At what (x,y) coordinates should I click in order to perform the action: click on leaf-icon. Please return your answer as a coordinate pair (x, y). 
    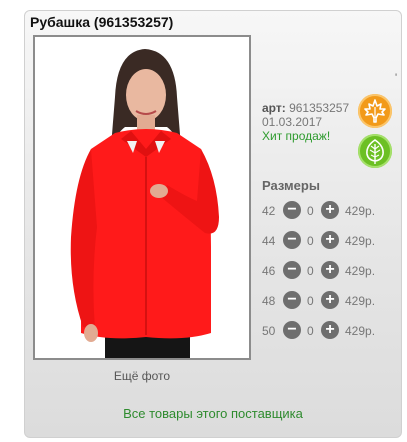
    Looking at the image, I should click on (375, 151).